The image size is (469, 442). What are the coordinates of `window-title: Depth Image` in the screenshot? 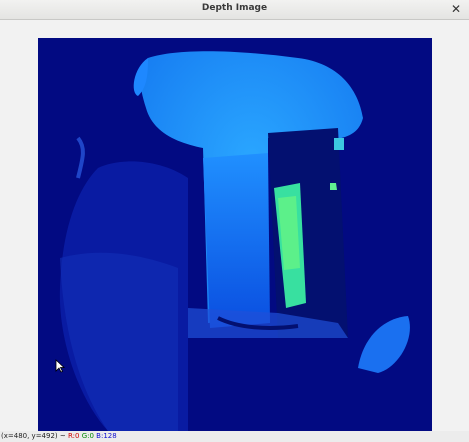 It's located at (234, 8).